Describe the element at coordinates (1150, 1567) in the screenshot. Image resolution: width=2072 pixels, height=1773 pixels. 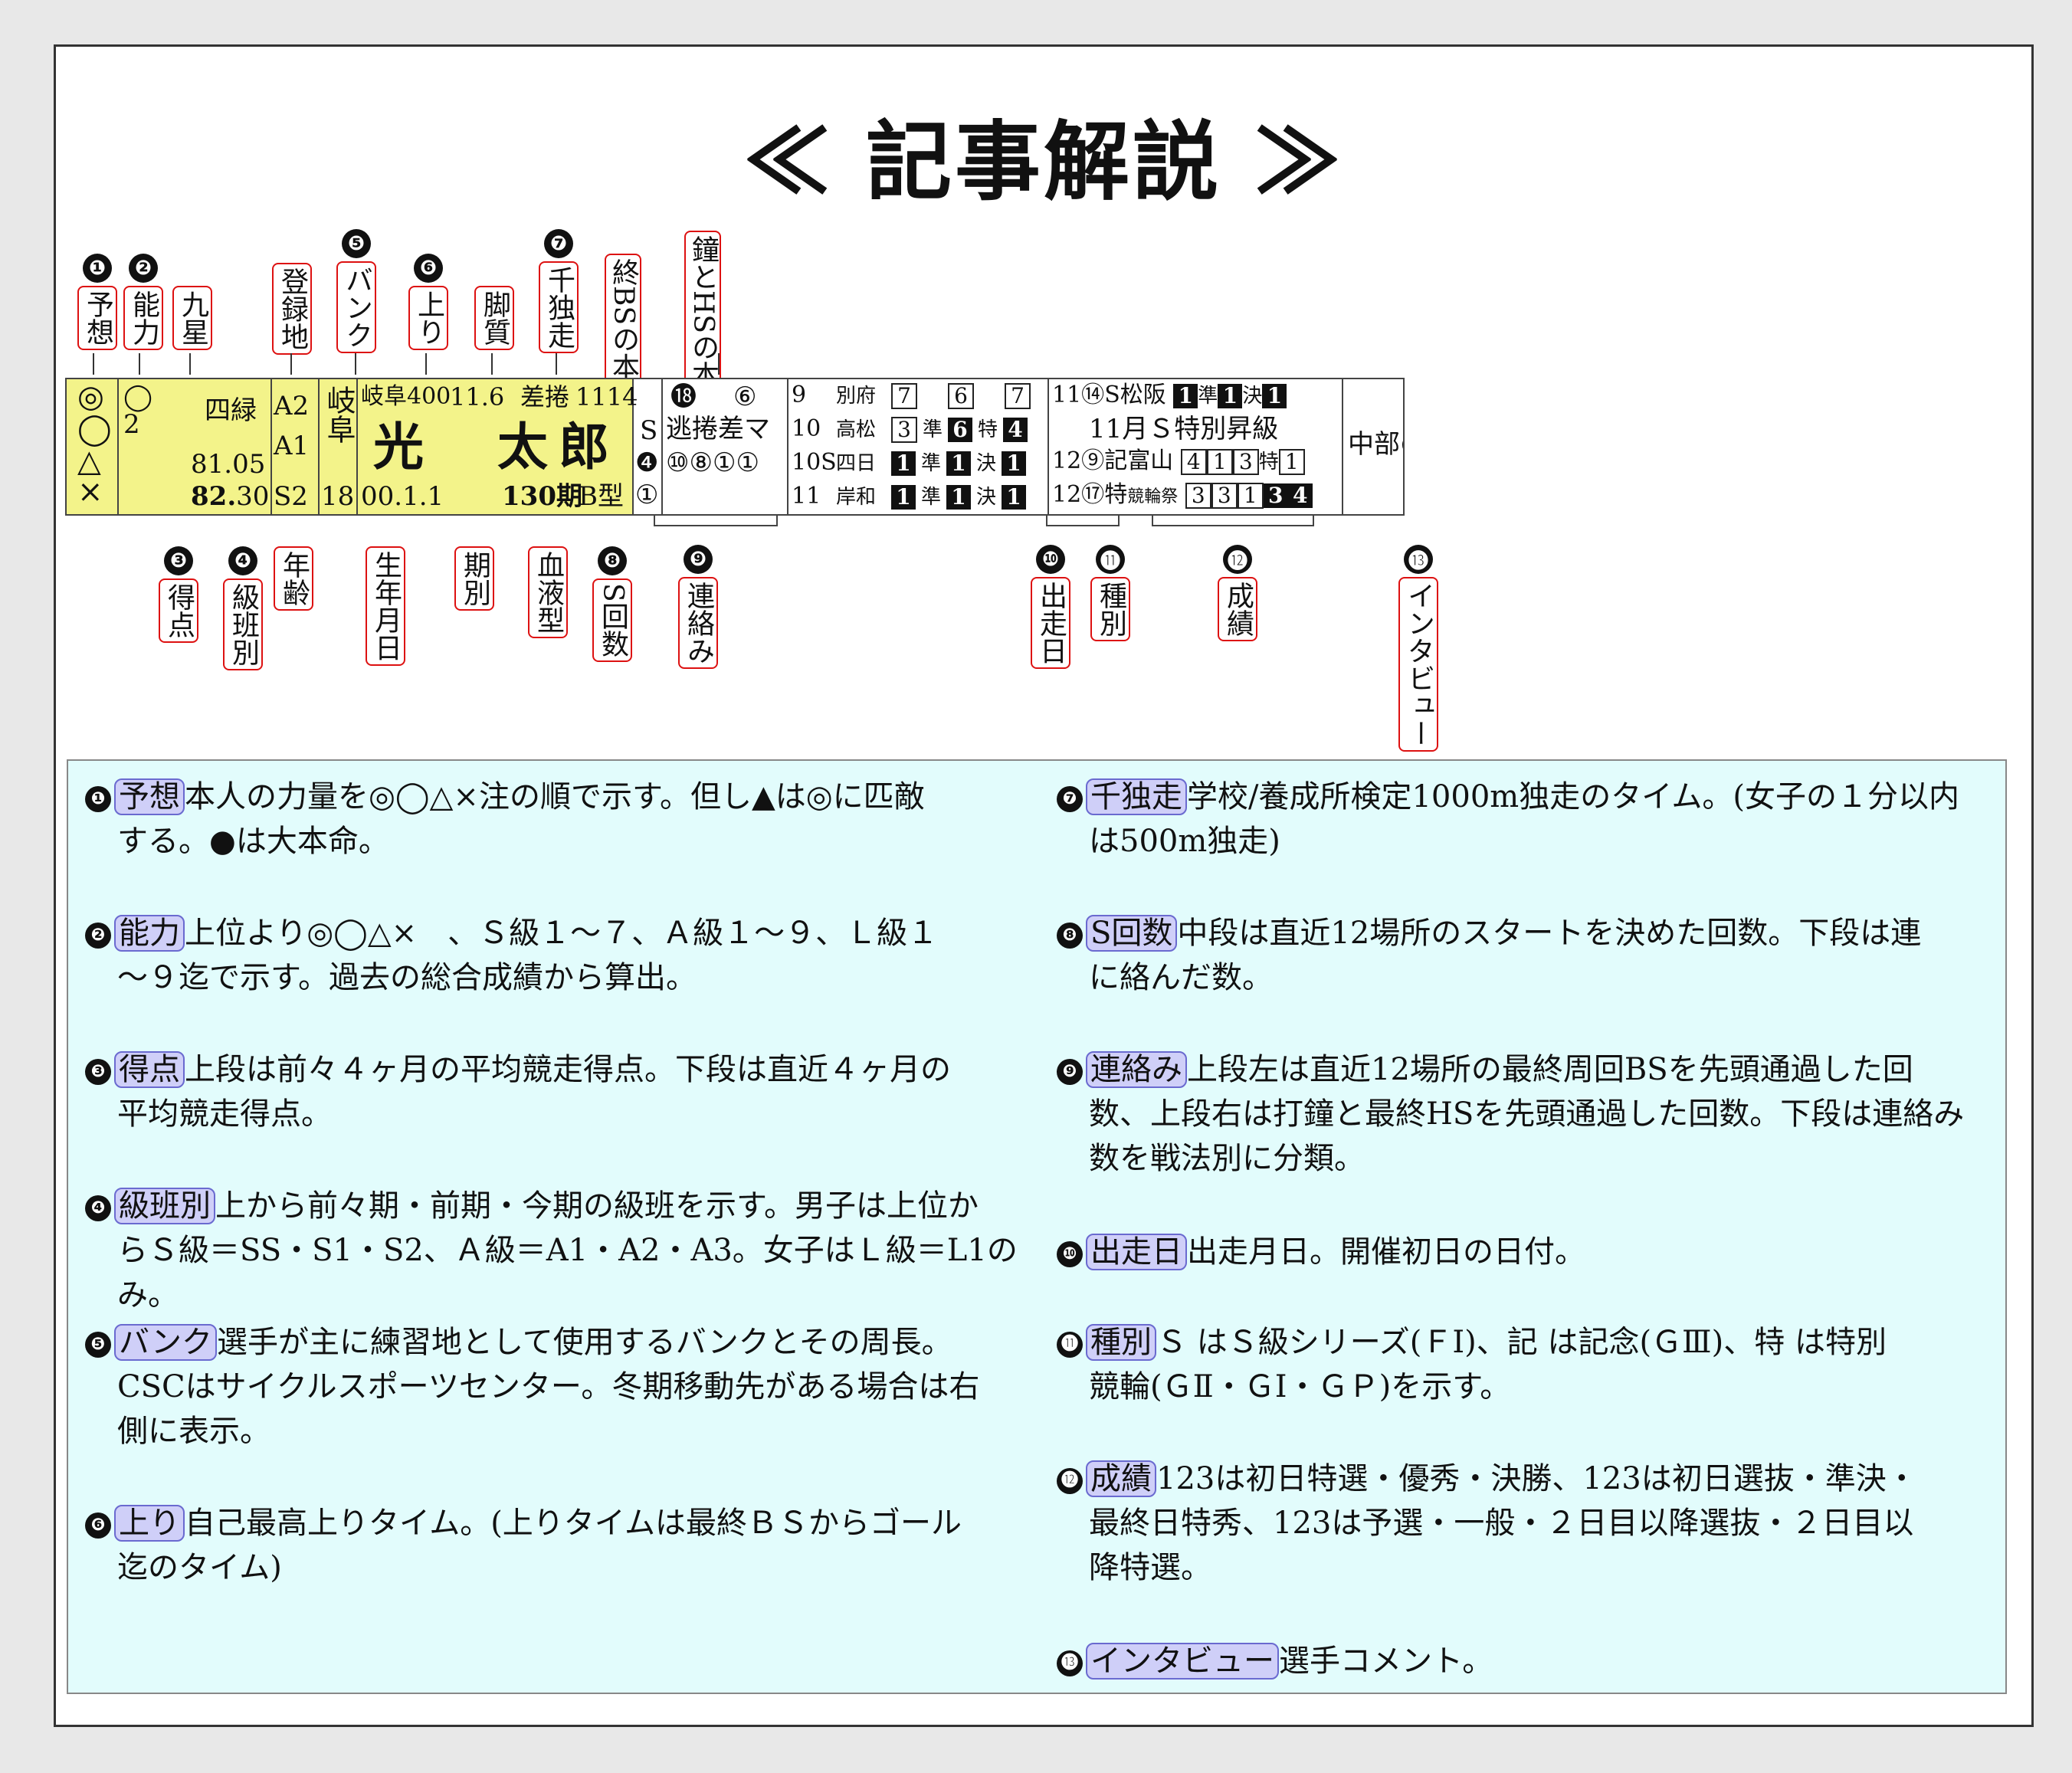
I see `term-description: 降特選。` at that location.